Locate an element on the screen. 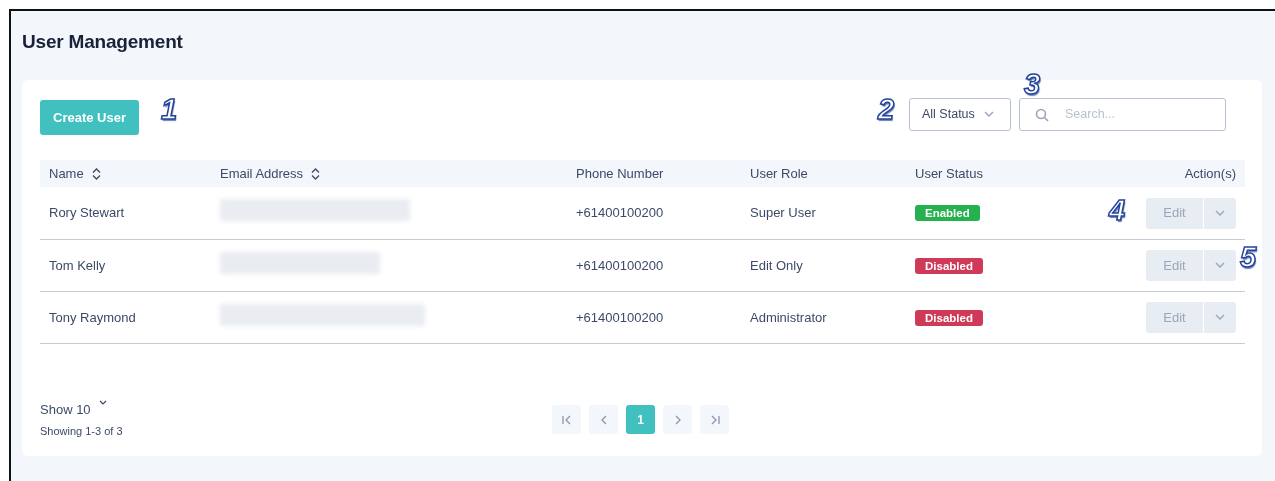 The height and width of the screenshot is (481, 1275). table-cell: Rory Stewart is located at coordinates (87, 213).